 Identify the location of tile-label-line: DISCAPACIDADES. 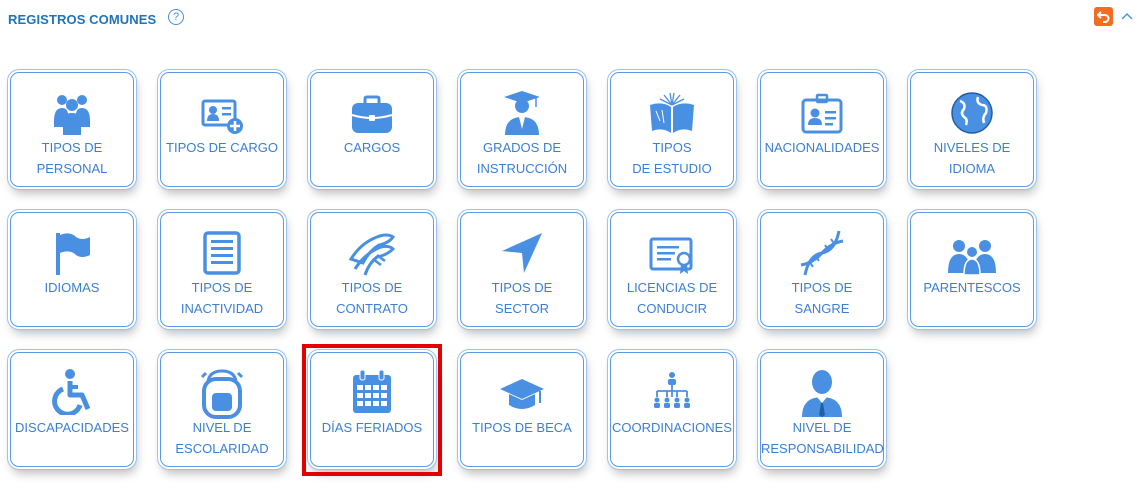
(72, 427).